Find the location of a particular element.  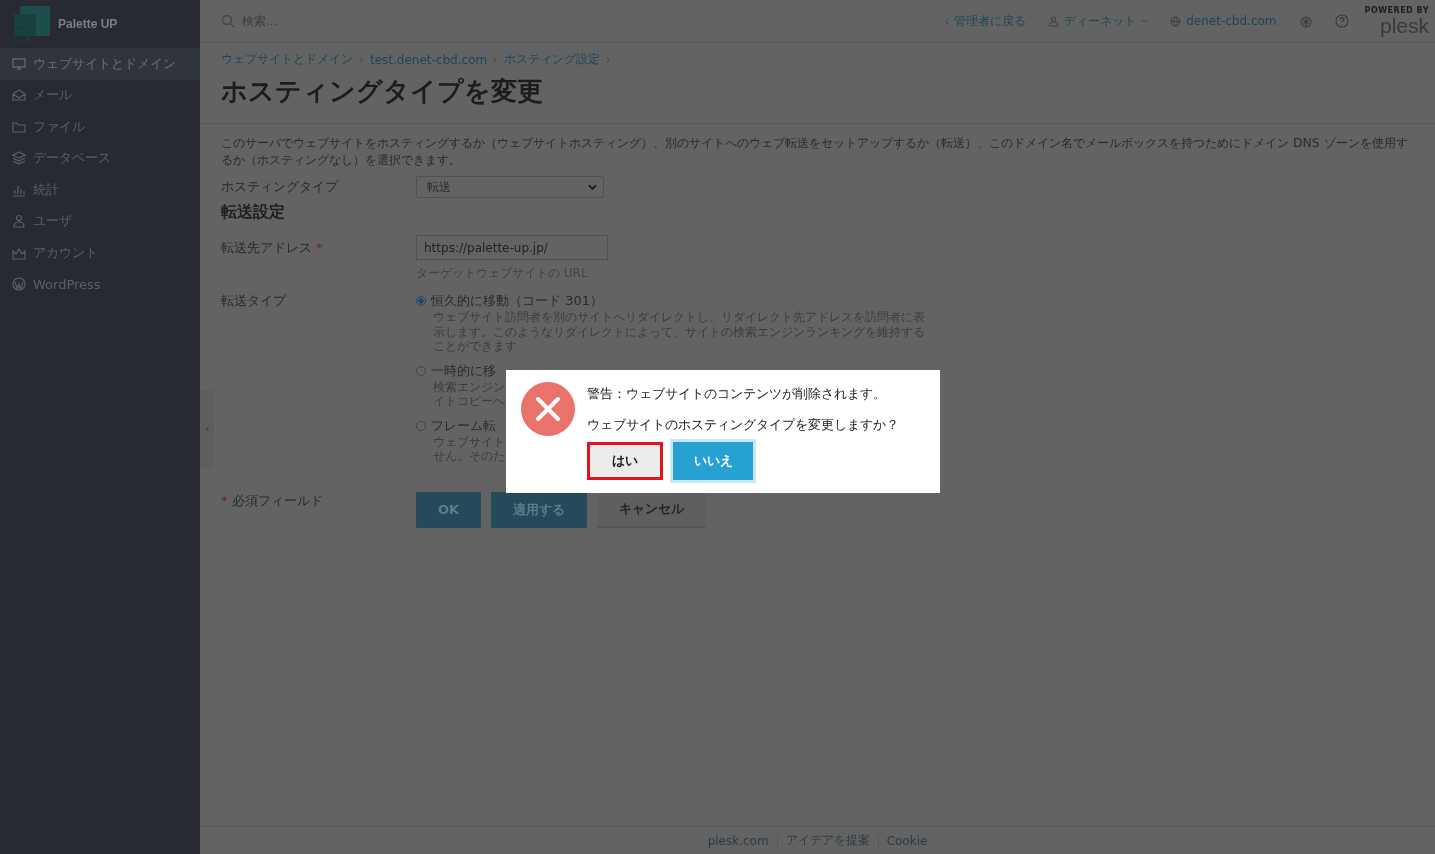

globe-icon is located at coordinates (1176, 21).